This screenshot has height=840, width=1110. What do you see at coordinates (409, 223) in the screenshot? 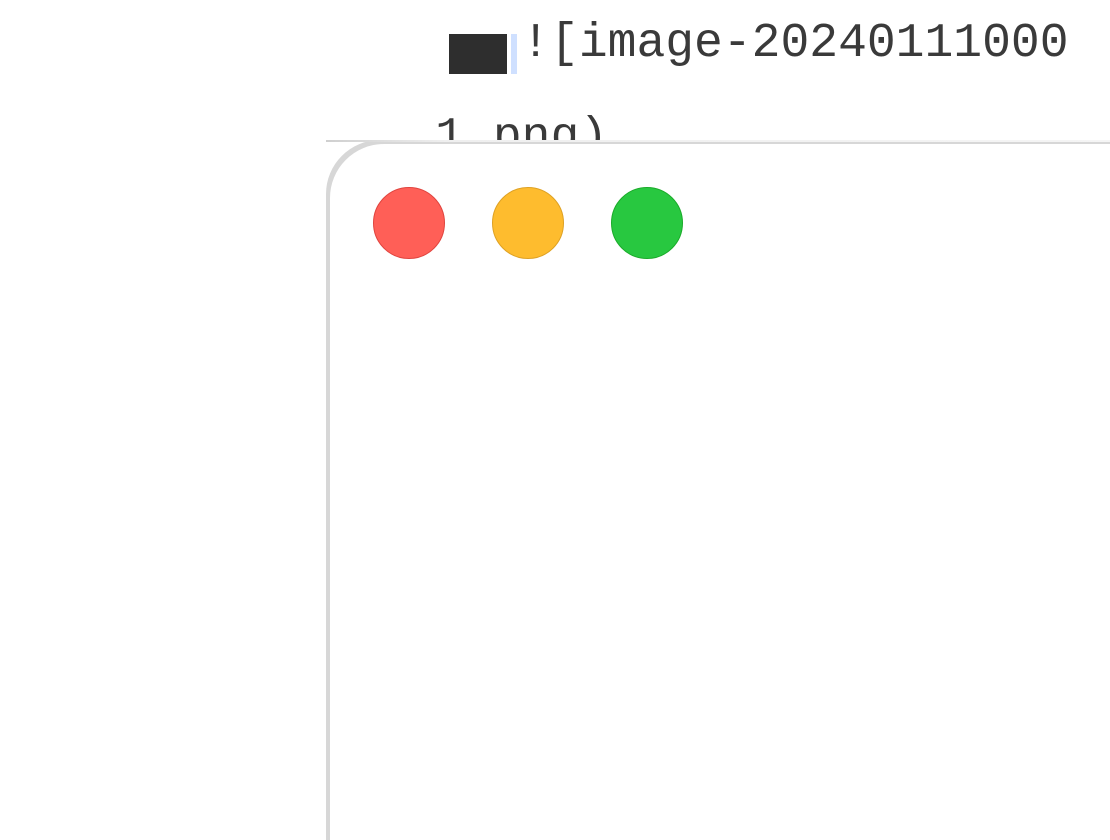
I see `close-window-button` at bounding box center [409, 223].